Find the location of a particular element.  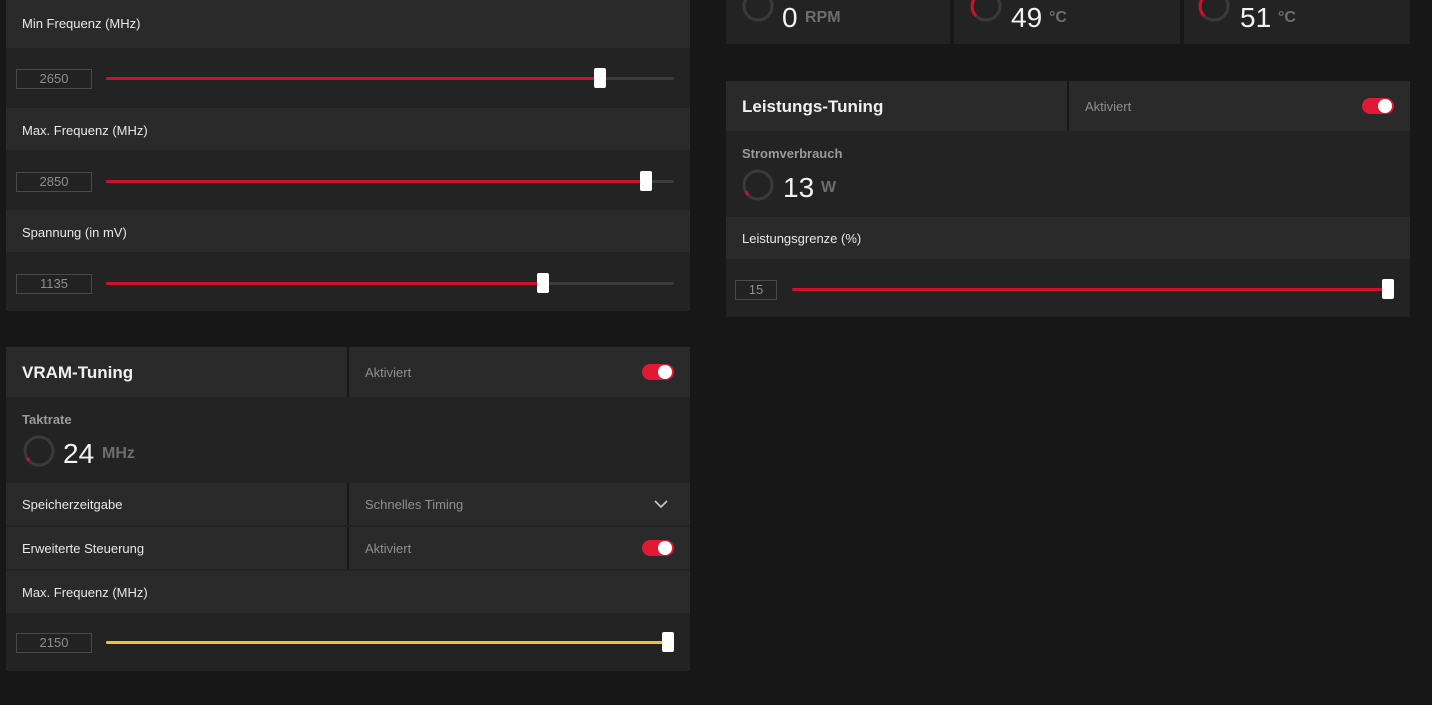

memory-timing-row: Speicherzeitgabe Schnelles Timing is located at coordinates (348, 504).